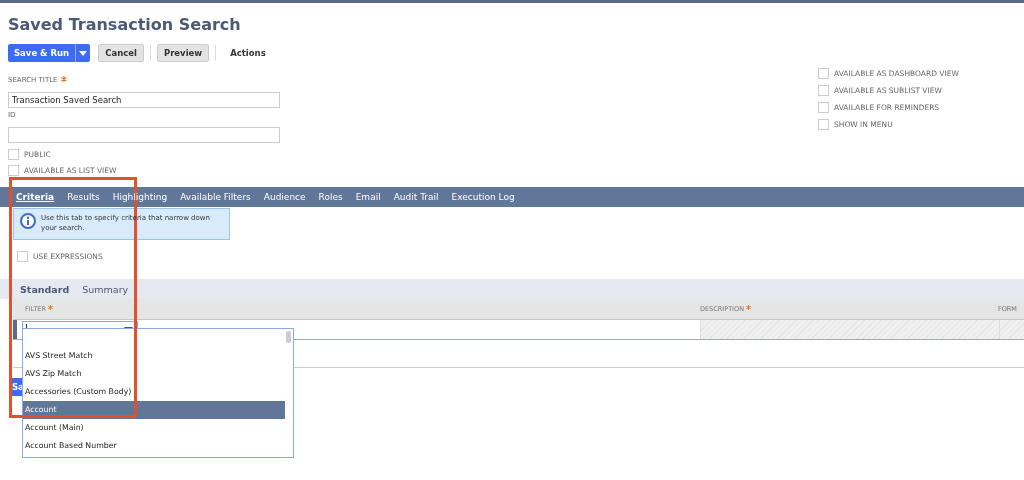  What do you see at coordinates (144, 100) in the screenshot?
I see `text-field: Transaction Saved Search` at bounding box center [144, 100].